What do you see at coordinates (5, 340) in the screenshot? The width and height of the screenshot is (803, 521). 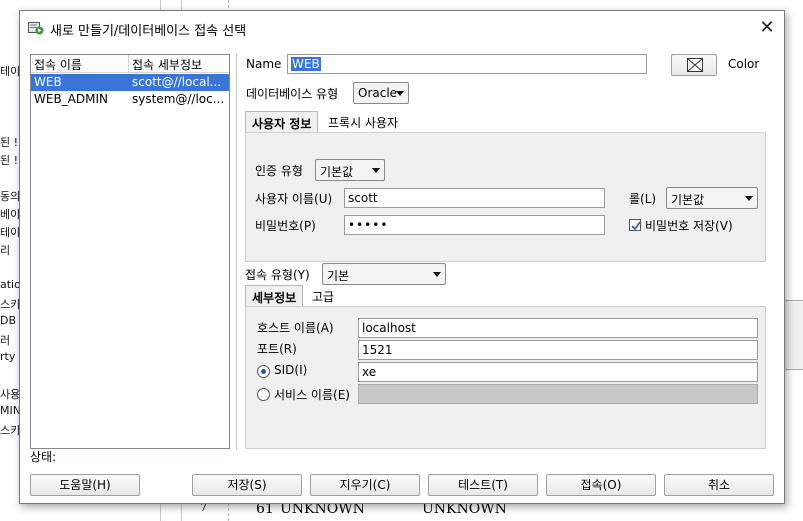 I see `bg-fragment: 러` at bounding box center [5, 340].